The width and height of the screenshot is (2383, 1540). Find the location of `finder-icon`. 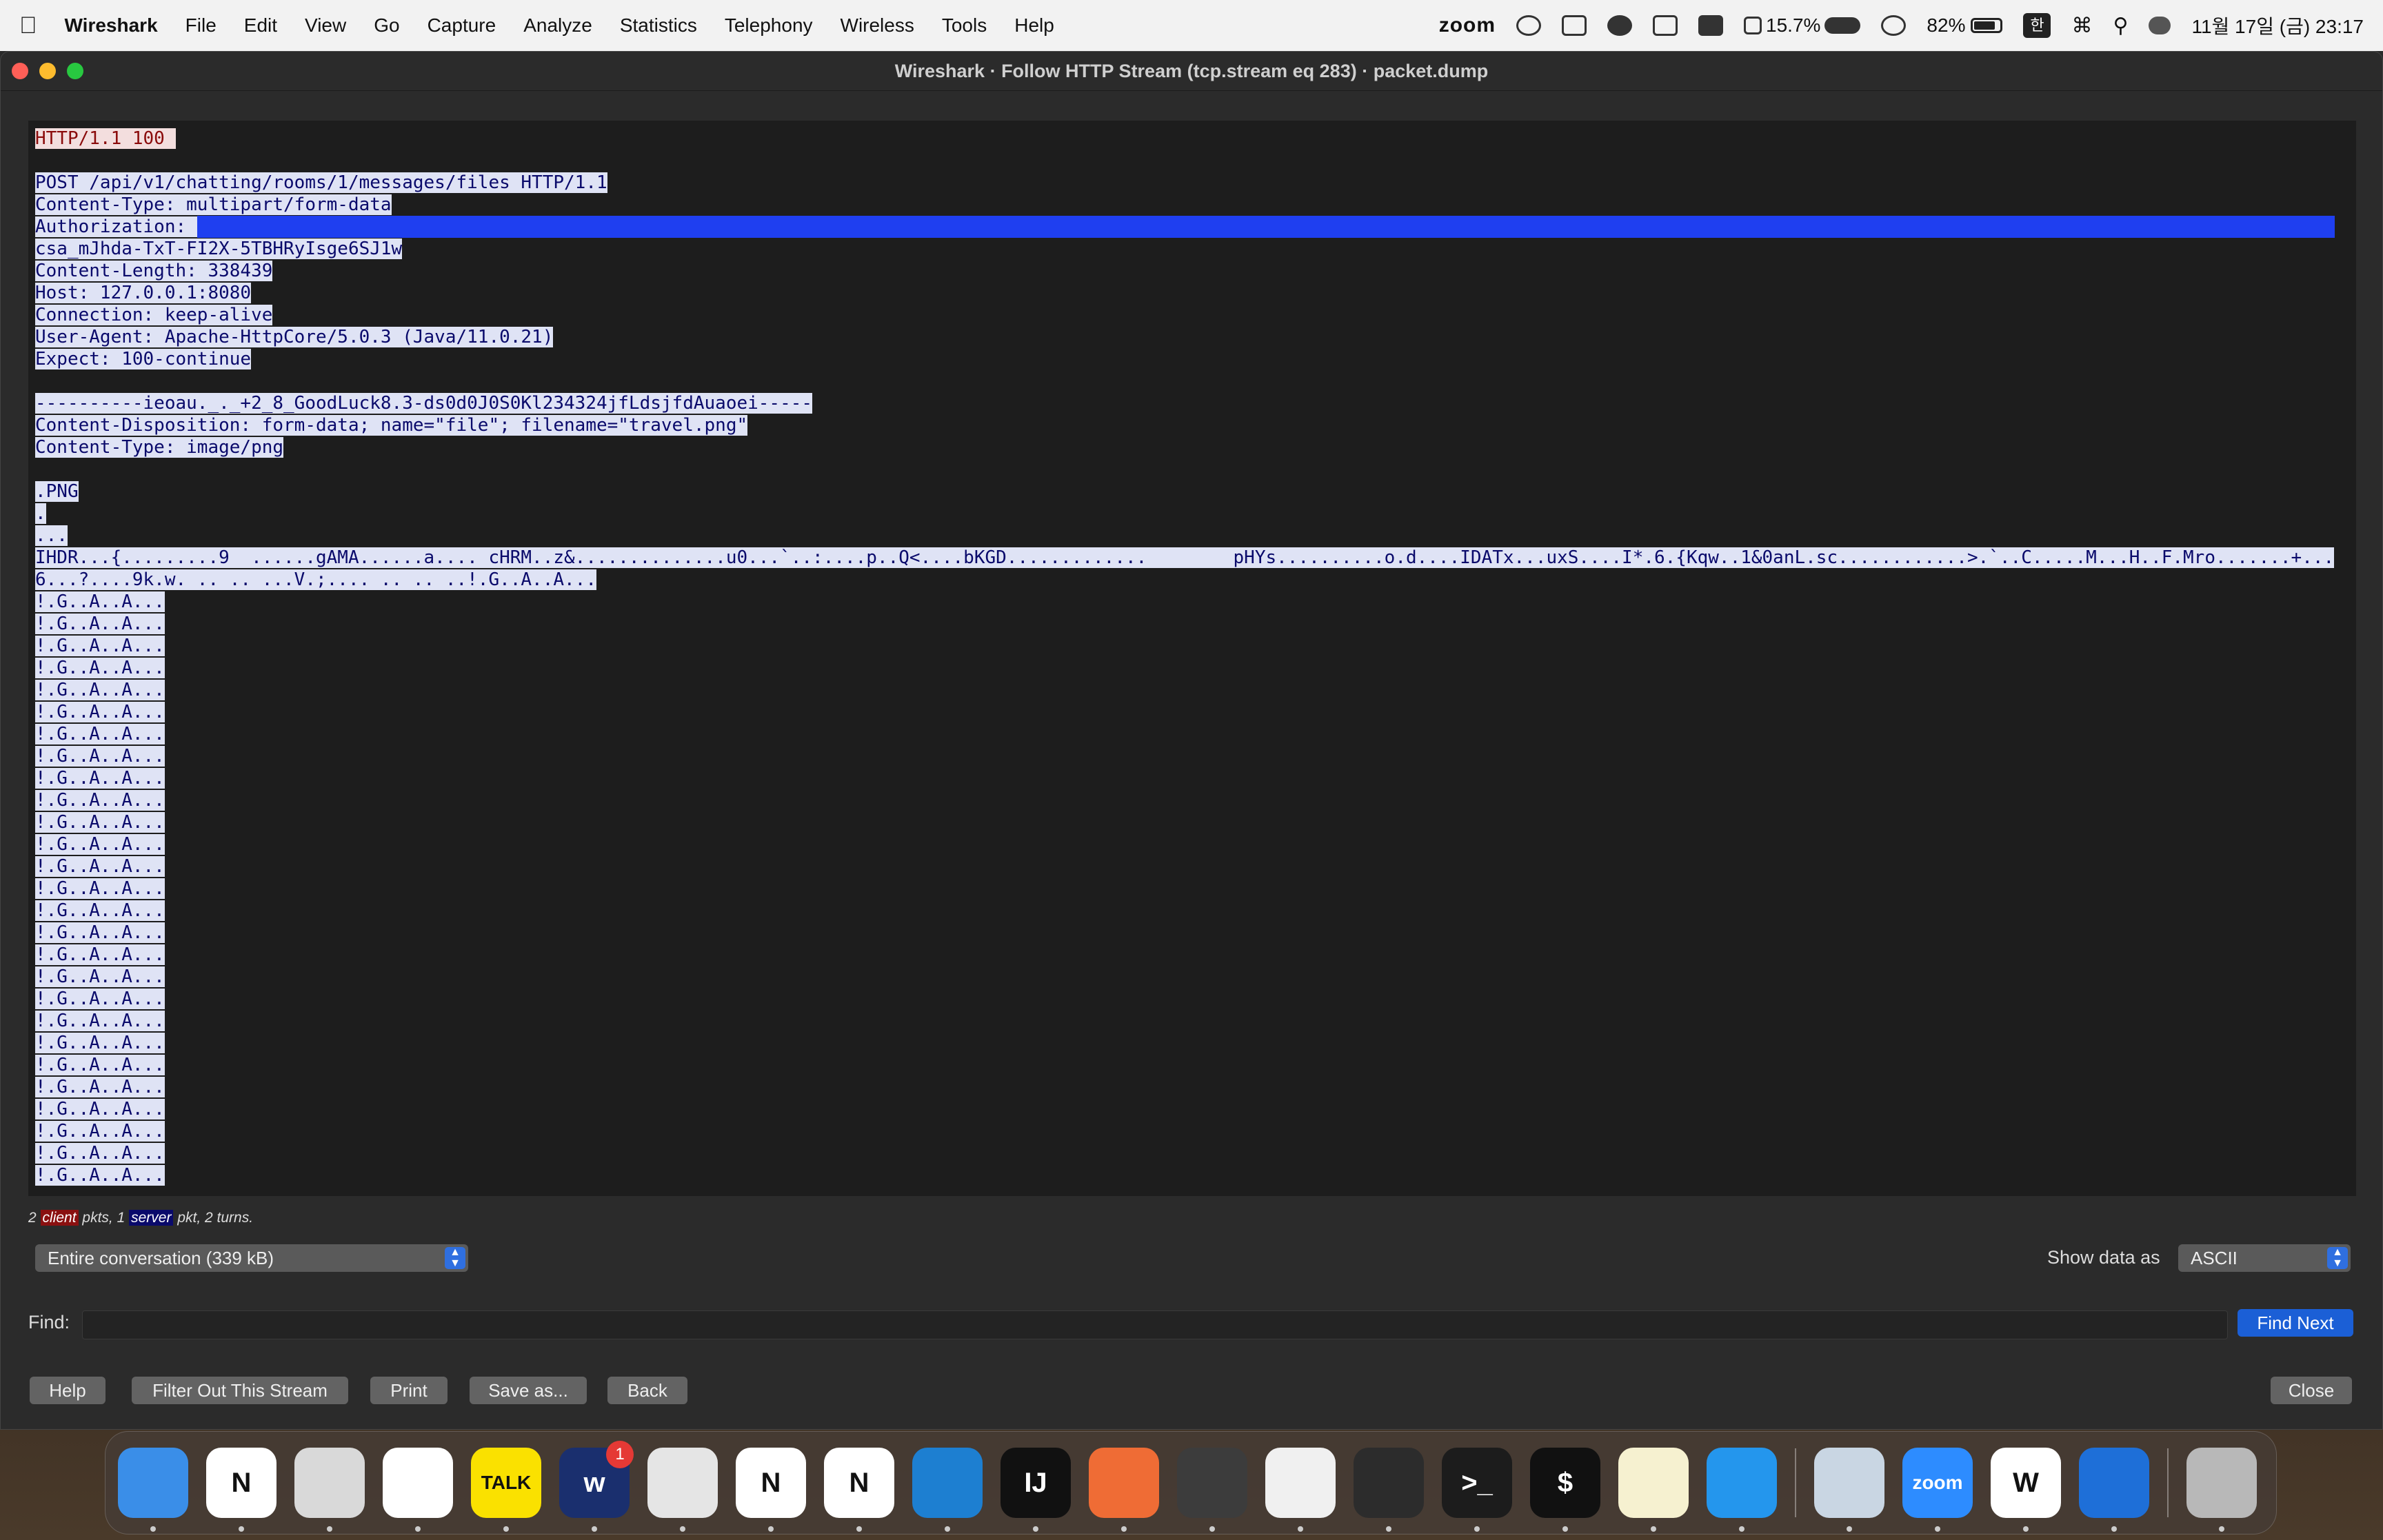

finder-icon is located at coordinates (153, 1490).